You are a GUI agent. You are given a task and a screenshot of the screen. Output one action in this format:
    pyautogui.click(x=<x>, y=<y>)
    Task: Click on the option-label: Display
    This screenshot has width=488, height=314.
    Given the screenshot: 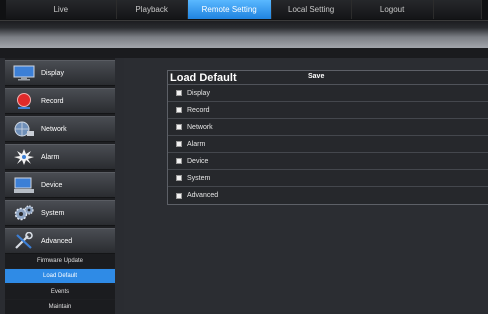 What is the action you would take?
    pyautogui.click(x=198, y=93)
    